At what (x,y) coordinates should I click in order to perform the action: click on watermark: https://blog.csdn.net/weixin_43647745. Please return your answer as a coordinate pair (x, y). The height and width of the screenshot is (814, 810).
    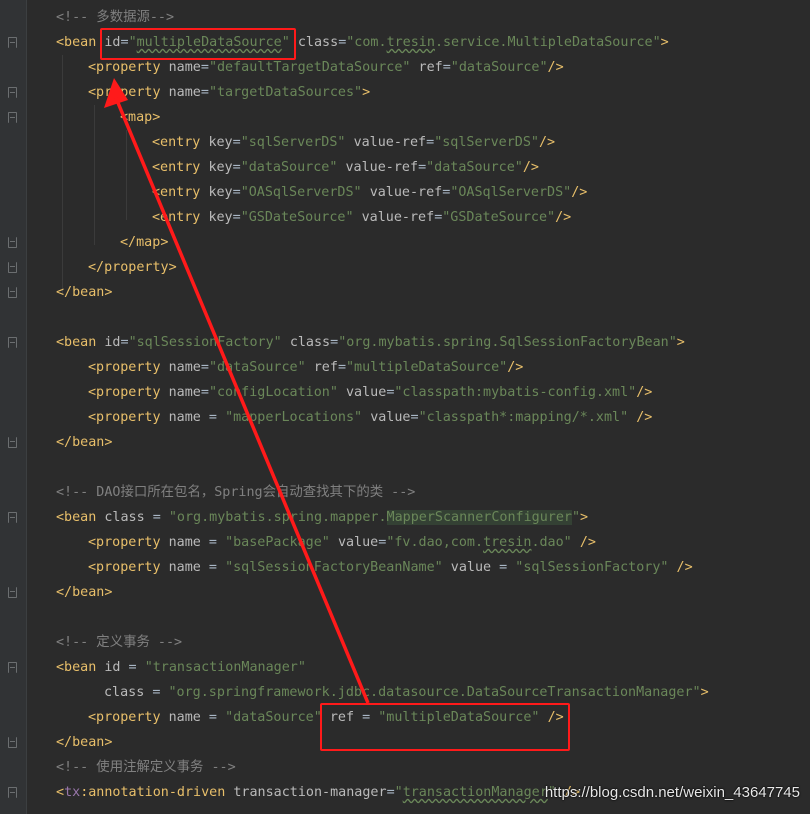
    Looking at the image, I should click on (672, 792).